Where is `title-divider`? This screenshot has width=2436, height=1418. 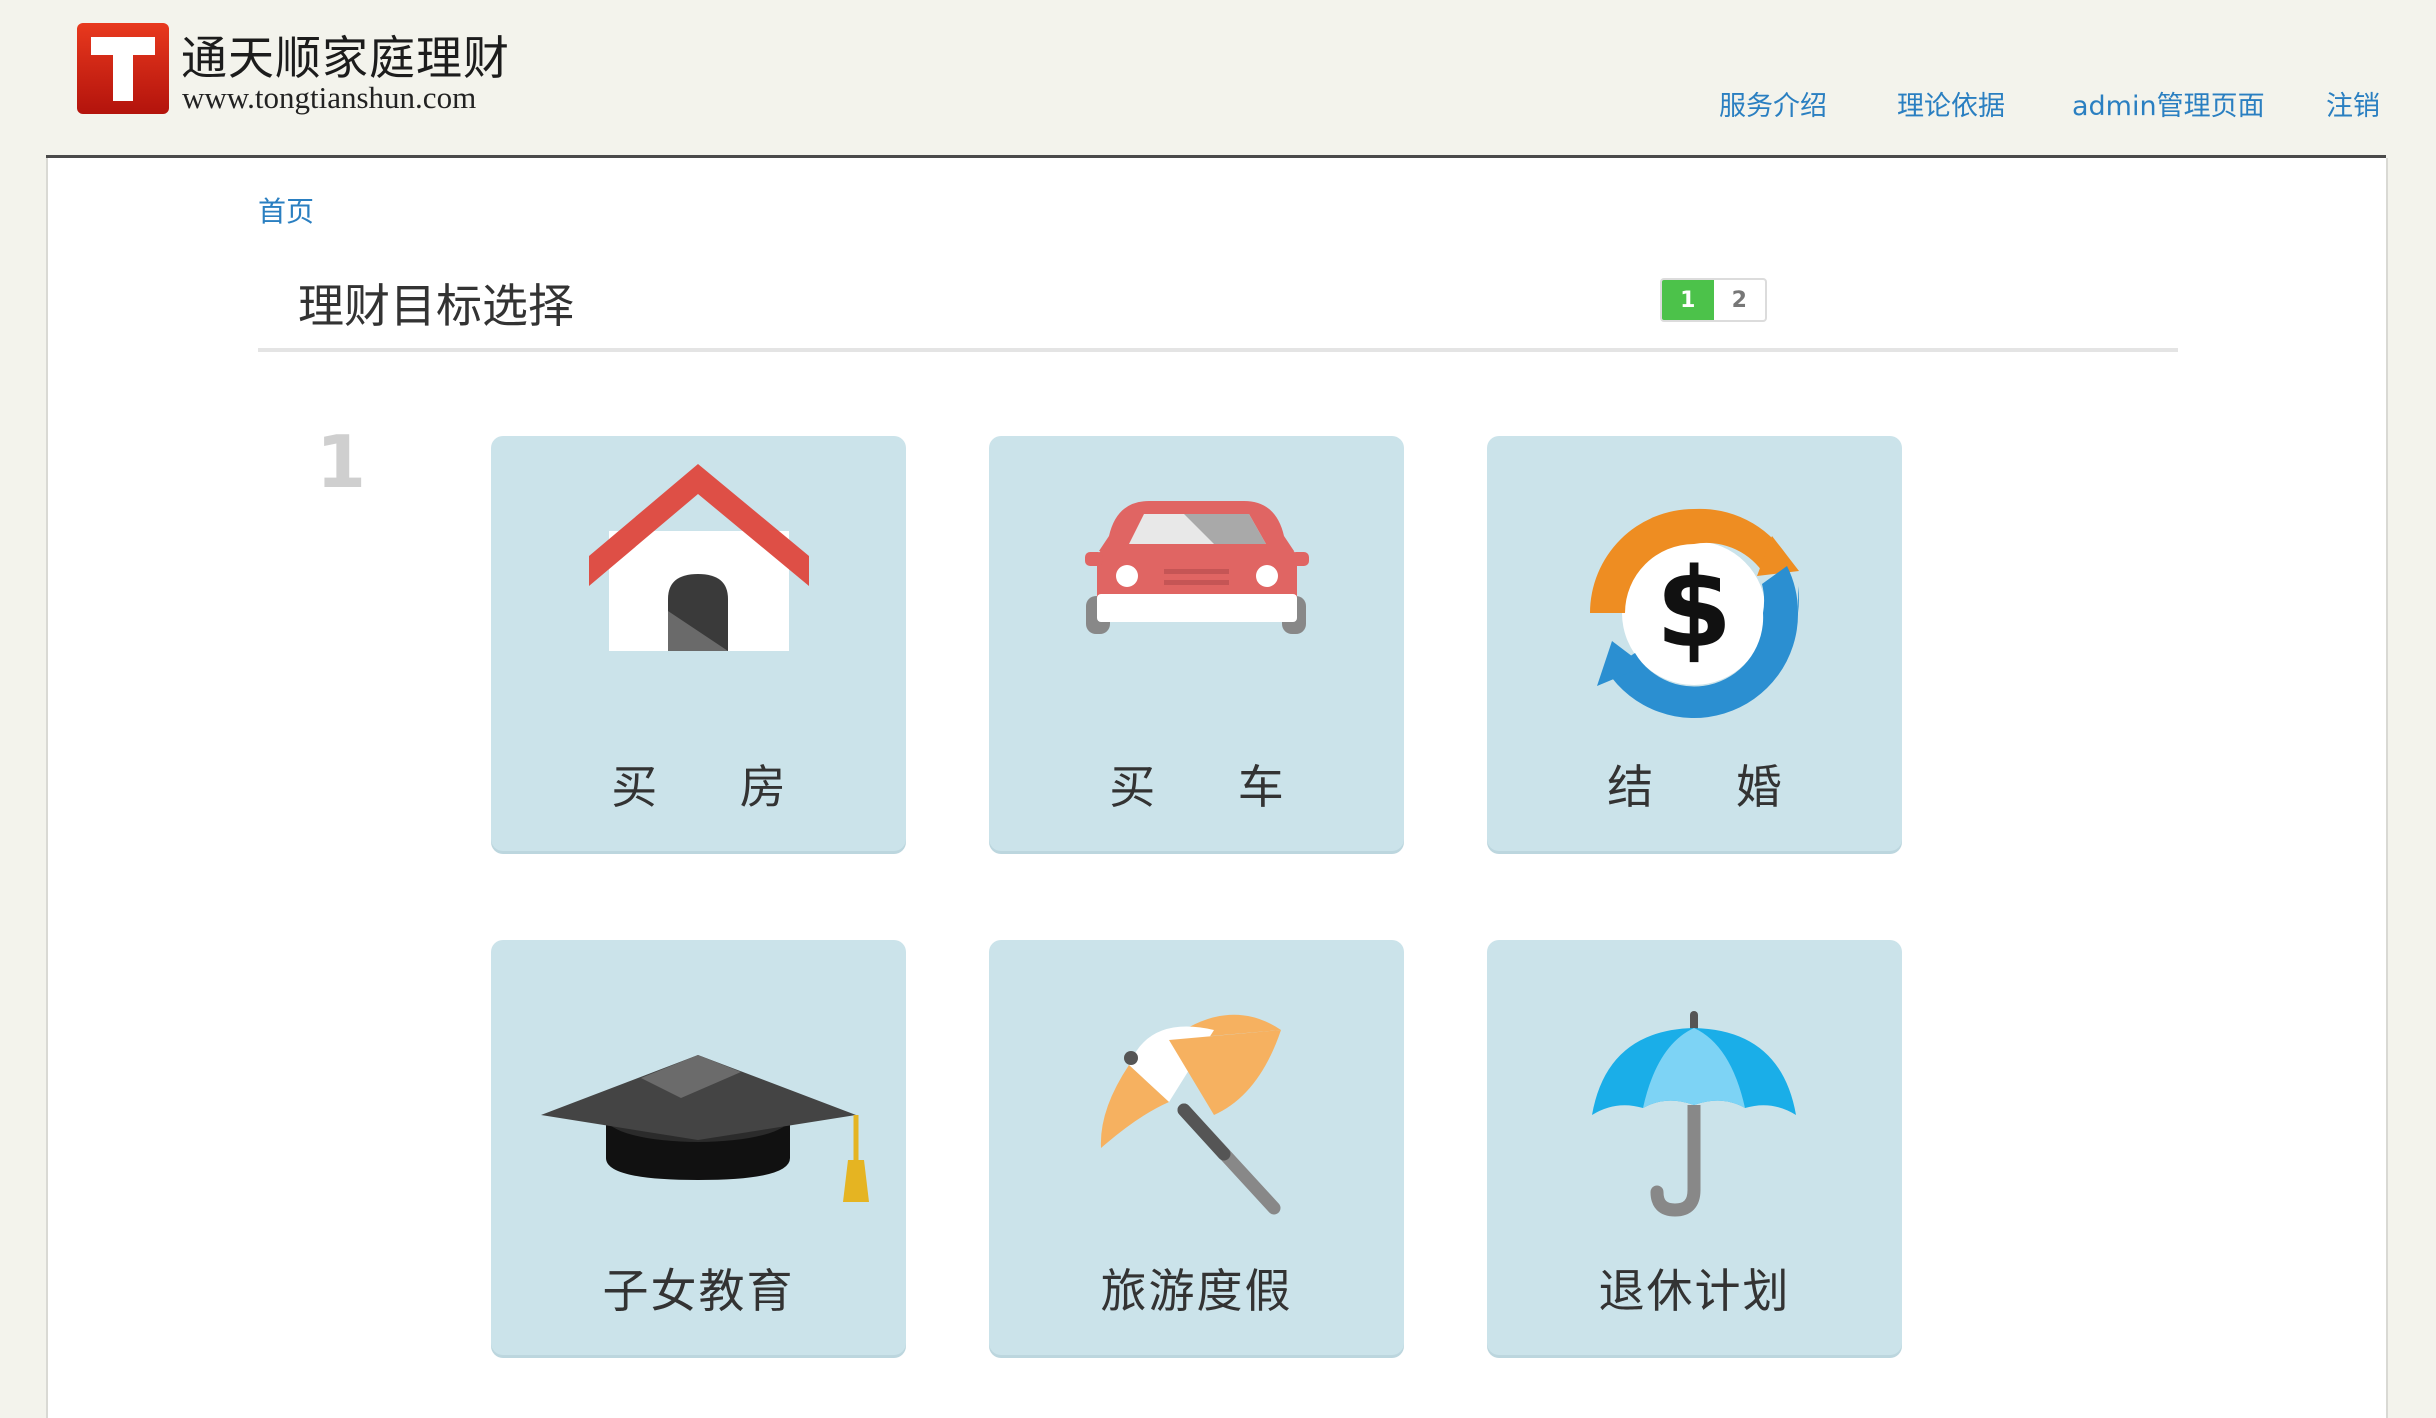 title-divider is located at coordinates (1218, 350).